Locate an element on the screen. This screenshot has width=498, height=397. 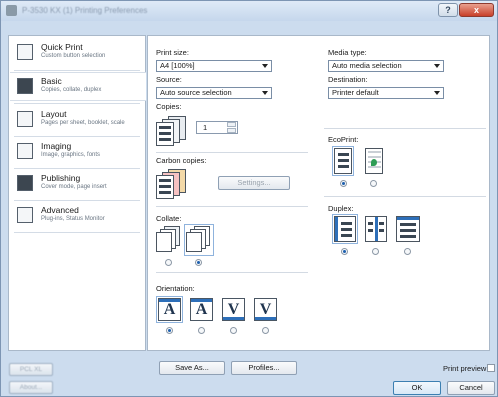
destination-label: Destination: is located at coordinates (348, 79).